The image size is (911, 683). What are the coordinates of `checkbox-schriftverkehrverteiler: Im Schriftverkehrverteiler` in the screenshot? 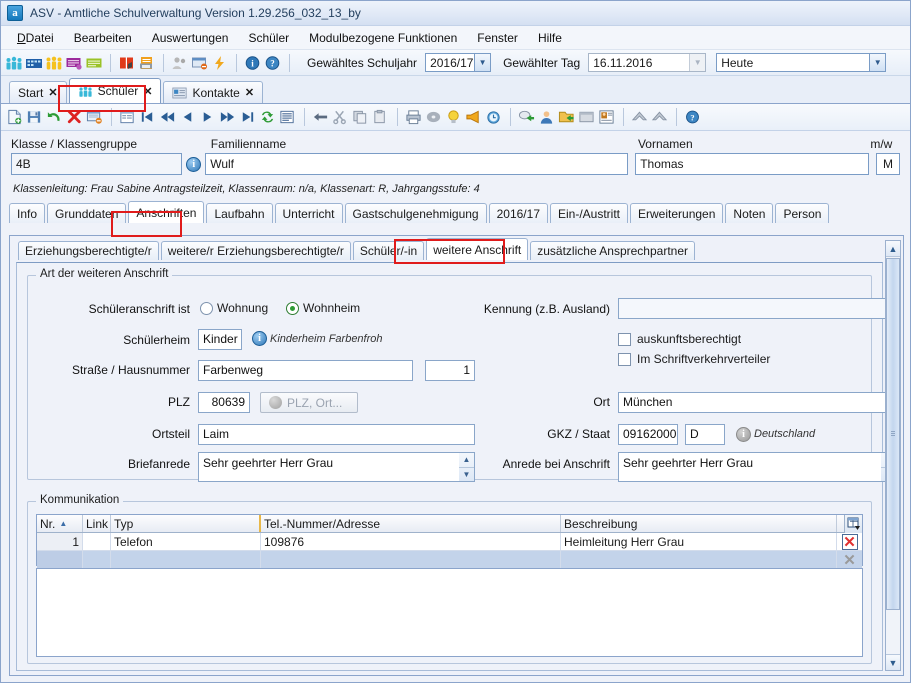 It's located at (694, 359).